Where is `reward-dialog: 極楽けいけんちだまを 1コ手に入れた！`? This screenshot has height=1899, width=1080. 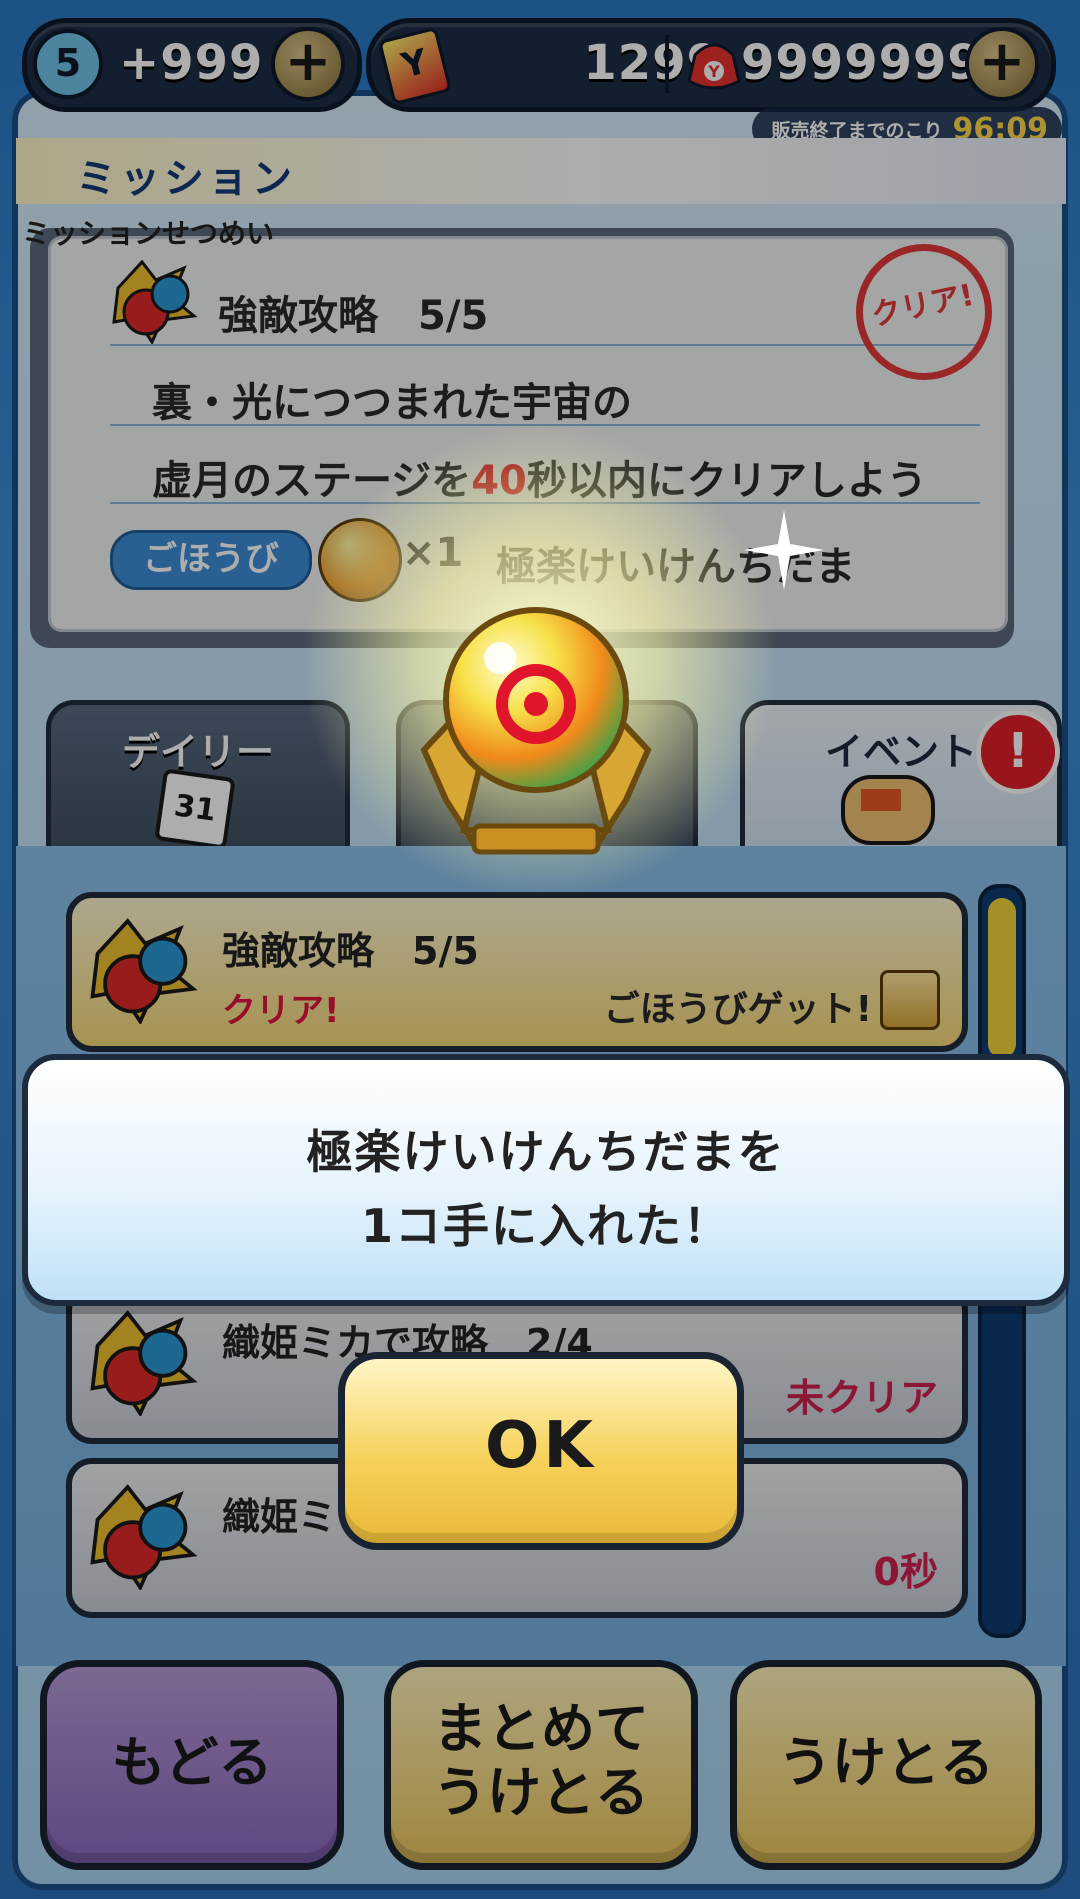
reward-dialog: 極楽けいけんちだまを 1コ手に入れた！ is located at coordinates (546, 1180).